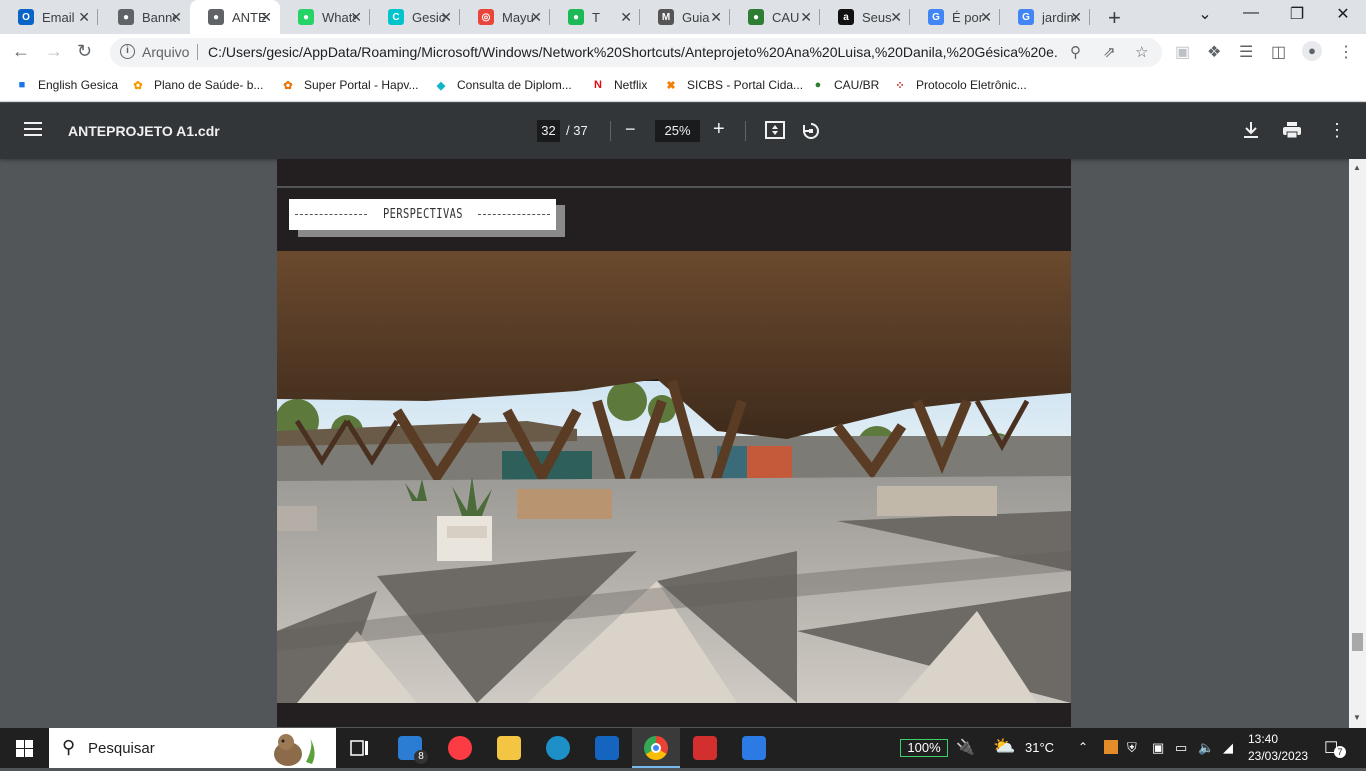 Image resolution: width=1366 pixels, height=771 pixels. What do you see at coordinates (84, 51) in the screenshot?
I see `reload-icon: ↻` at bounding box center [84, 51].